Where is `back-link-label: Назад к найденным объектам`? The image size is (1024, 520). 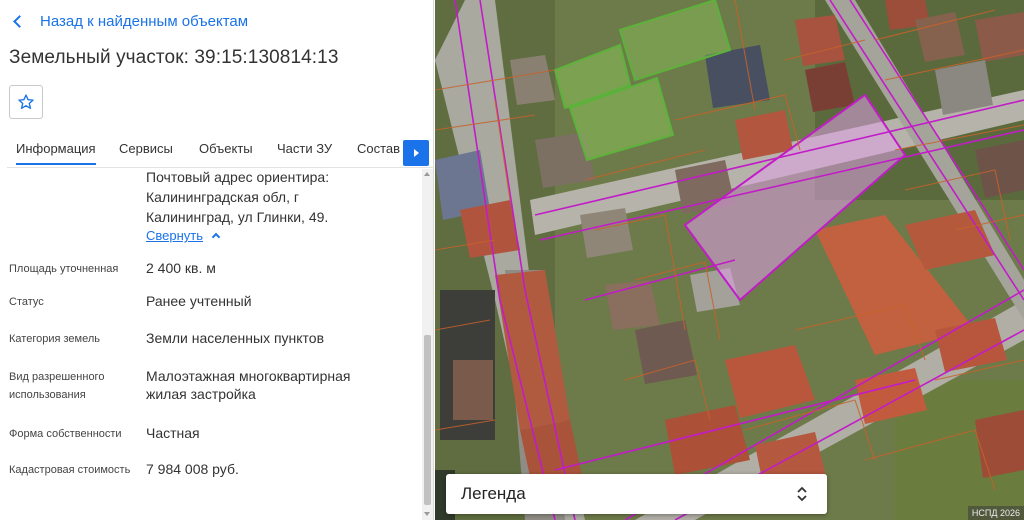 back-link-label: Назад к найденным объектам is located at coordinates (144, 21).